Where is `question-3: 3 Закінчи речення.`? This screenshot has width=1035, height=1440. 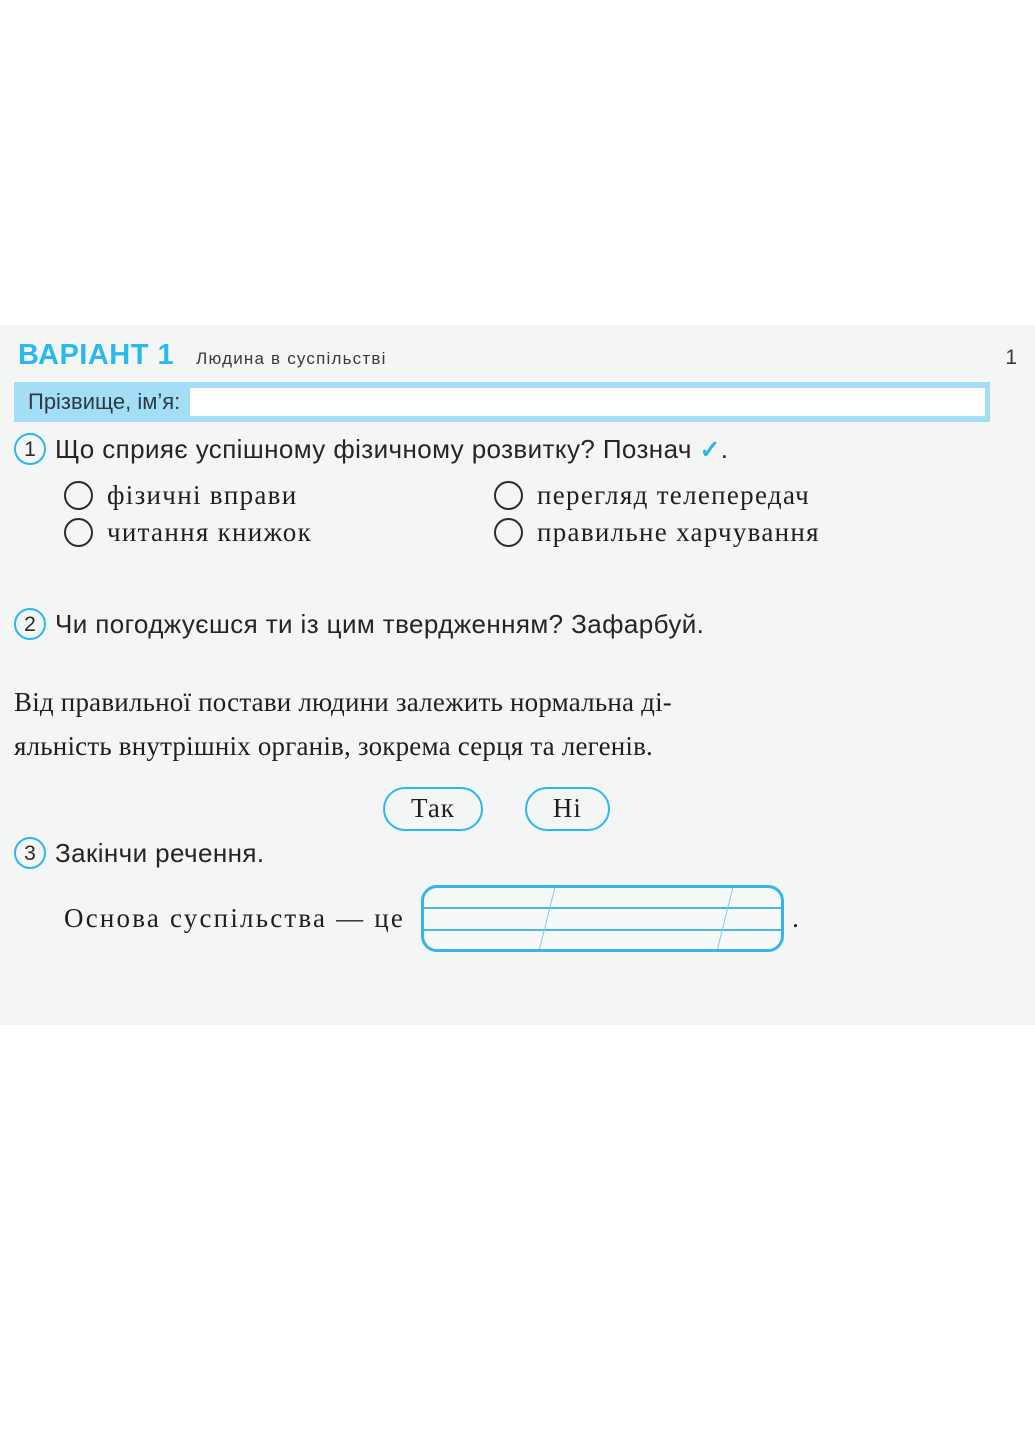
question-3: 3 Закінчи речення. is located at coordinates (139, 853).